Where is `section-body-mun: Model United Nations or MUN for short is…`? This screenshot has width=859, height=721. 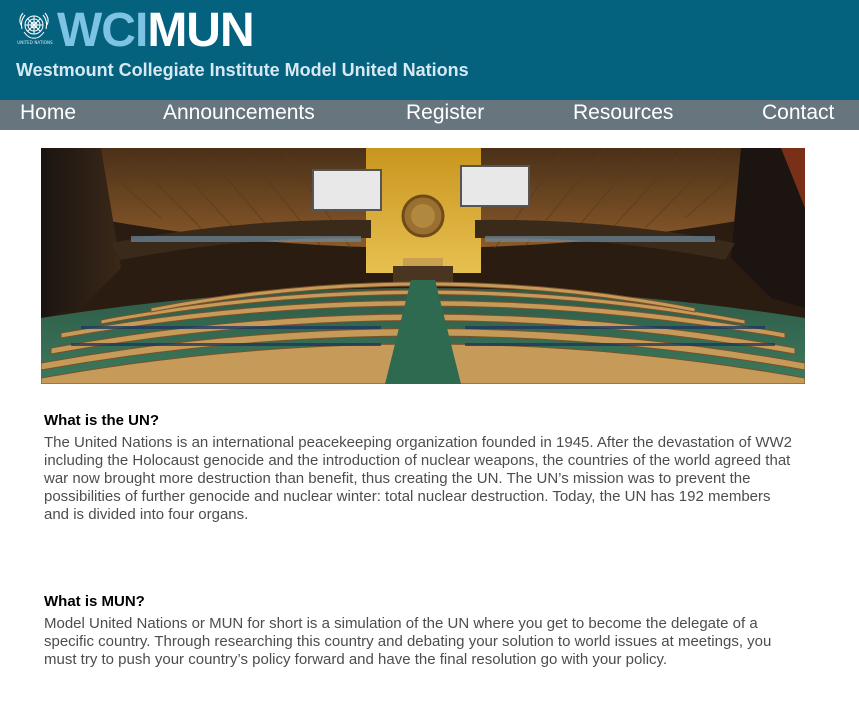 section-body-mun: Model United Nations or MUN for short is… is located at coordinates (408, 641).